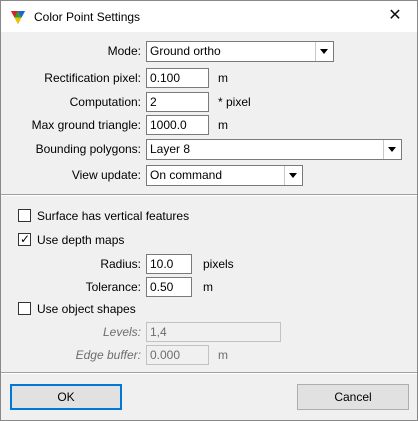 The height and width of the screenshot is (421, 418). I want to click on max-ground-triangle-label: Max ground triangle:, so click(86, 125).